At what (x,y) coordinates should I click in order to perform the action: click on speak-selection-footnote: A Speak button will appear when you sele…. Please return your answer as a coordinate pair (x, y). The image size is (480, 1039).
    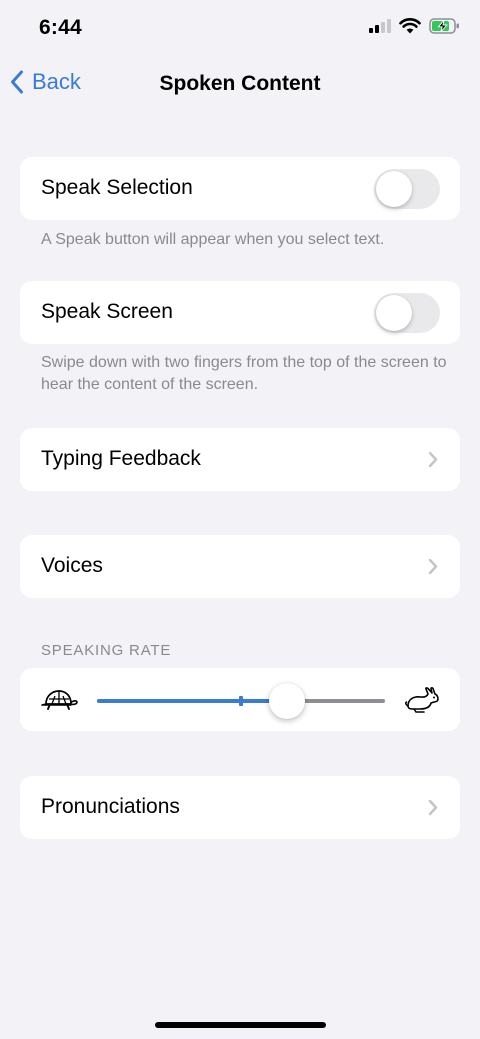
    Looking at the image, I should click on (213, 239).